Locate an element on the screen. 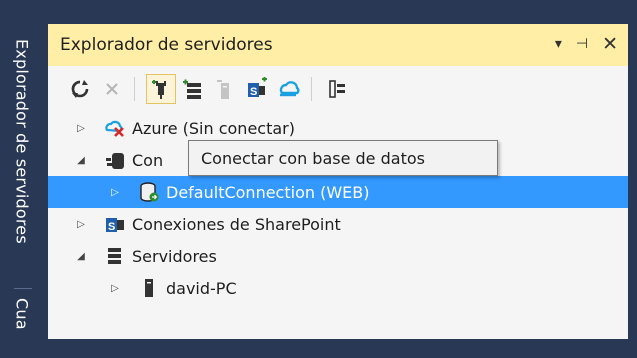 The height and width of the screenshot is (358, 637). panel-title: Explorador de servidores is located at coordinates (166, 45).